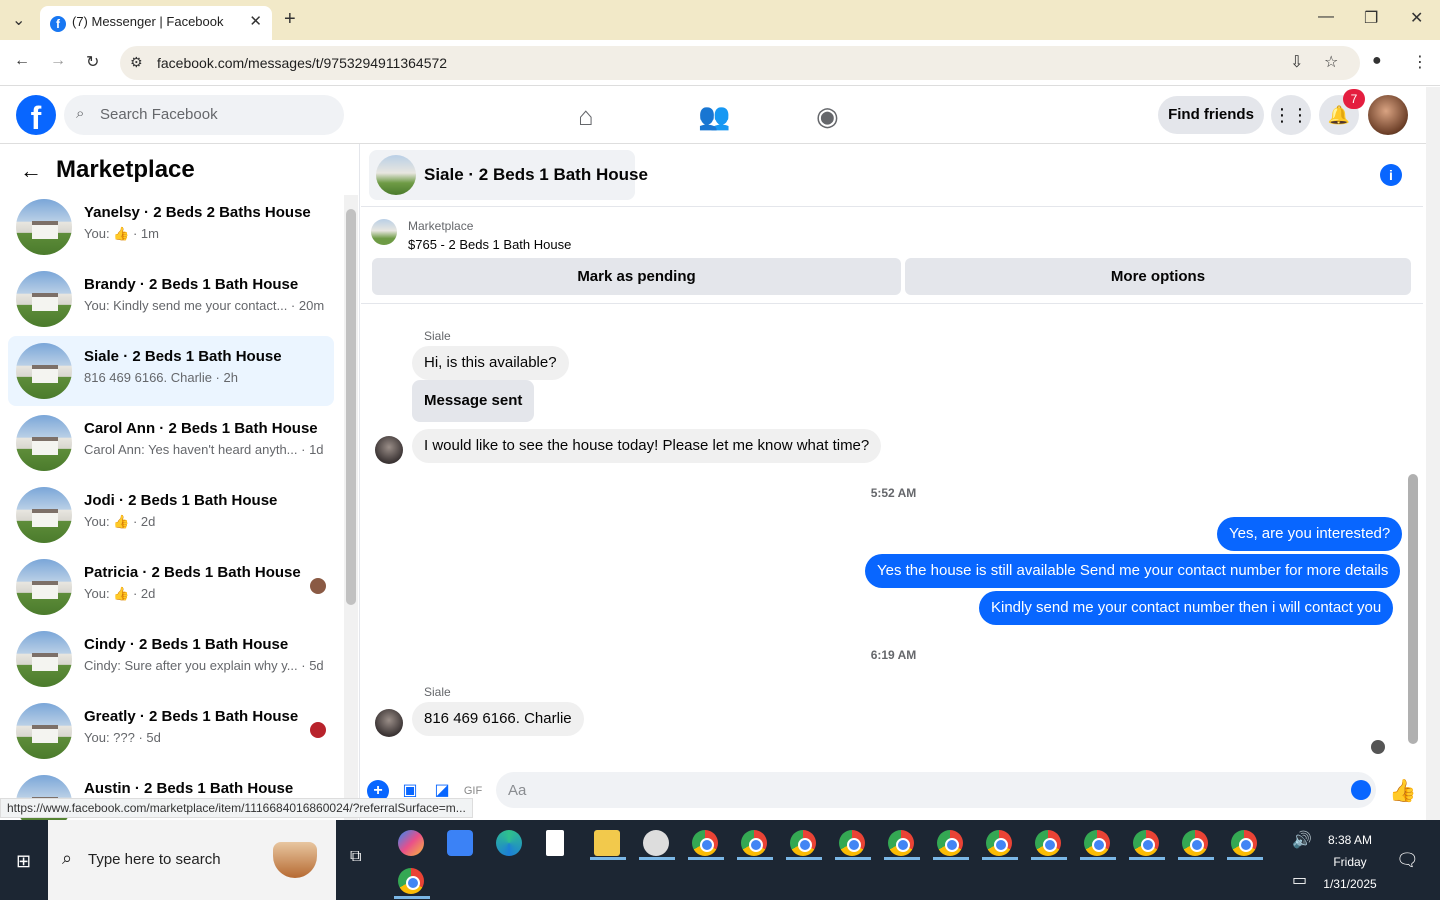  What do you see at coordinates (827, 116) in the screenshot?
I see `groups-icon: ◉` at bounding box center [827, 116].